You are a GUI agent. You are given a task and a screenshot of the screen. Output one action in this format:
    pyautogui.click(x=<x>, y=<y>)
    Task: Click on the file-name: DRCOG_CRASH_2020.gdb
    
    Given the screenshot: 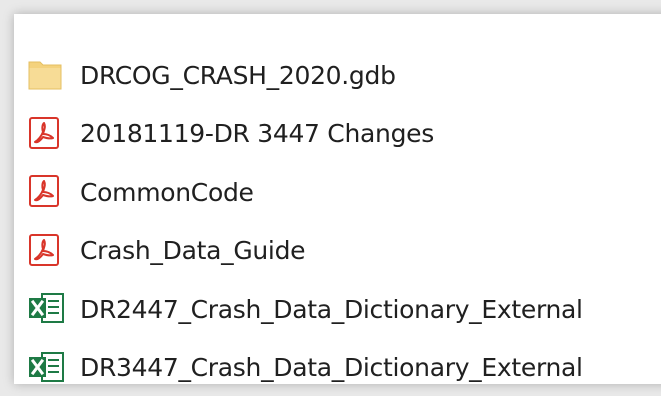 What is the action you would take?
    pyautogui.click(x=238, y=75)
    